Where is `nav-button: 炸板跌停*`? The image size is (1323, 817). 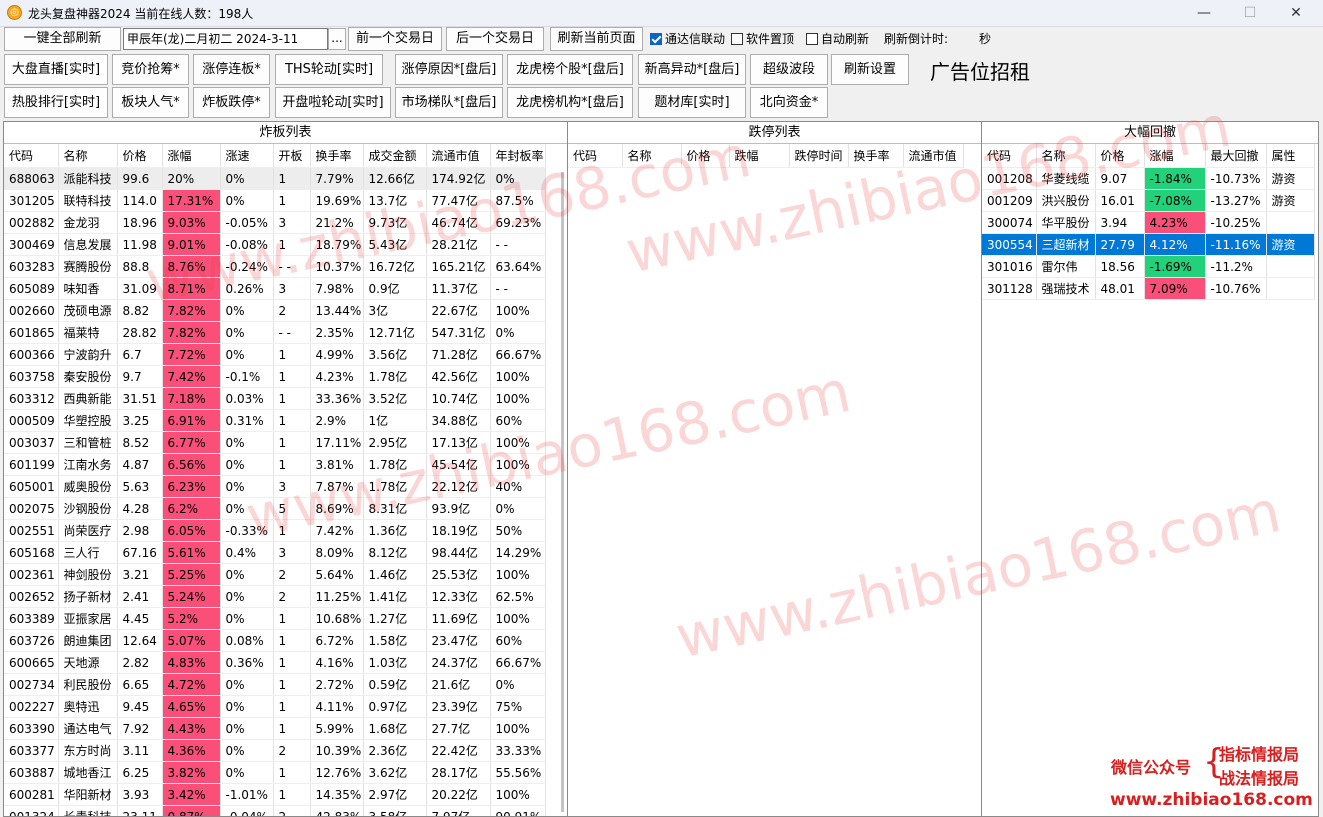 nav-button: 炸板跌停* is located at coordinates (231, 102).